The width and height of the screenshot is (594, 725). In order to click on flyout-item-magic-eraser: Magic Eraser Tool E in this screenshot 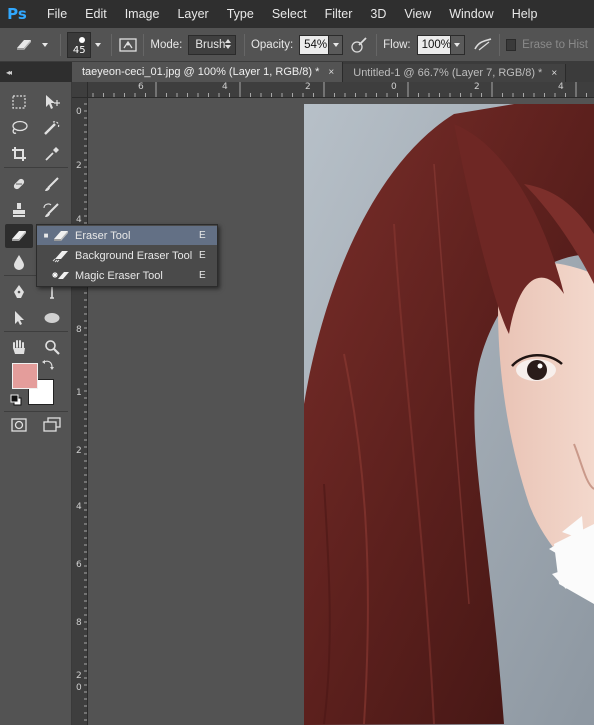, I will do `click(127, 275)`.